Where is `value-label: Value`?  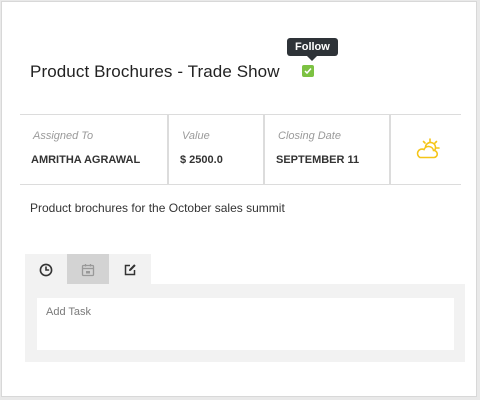
value-label: Value is located at coordinates (196, 136).